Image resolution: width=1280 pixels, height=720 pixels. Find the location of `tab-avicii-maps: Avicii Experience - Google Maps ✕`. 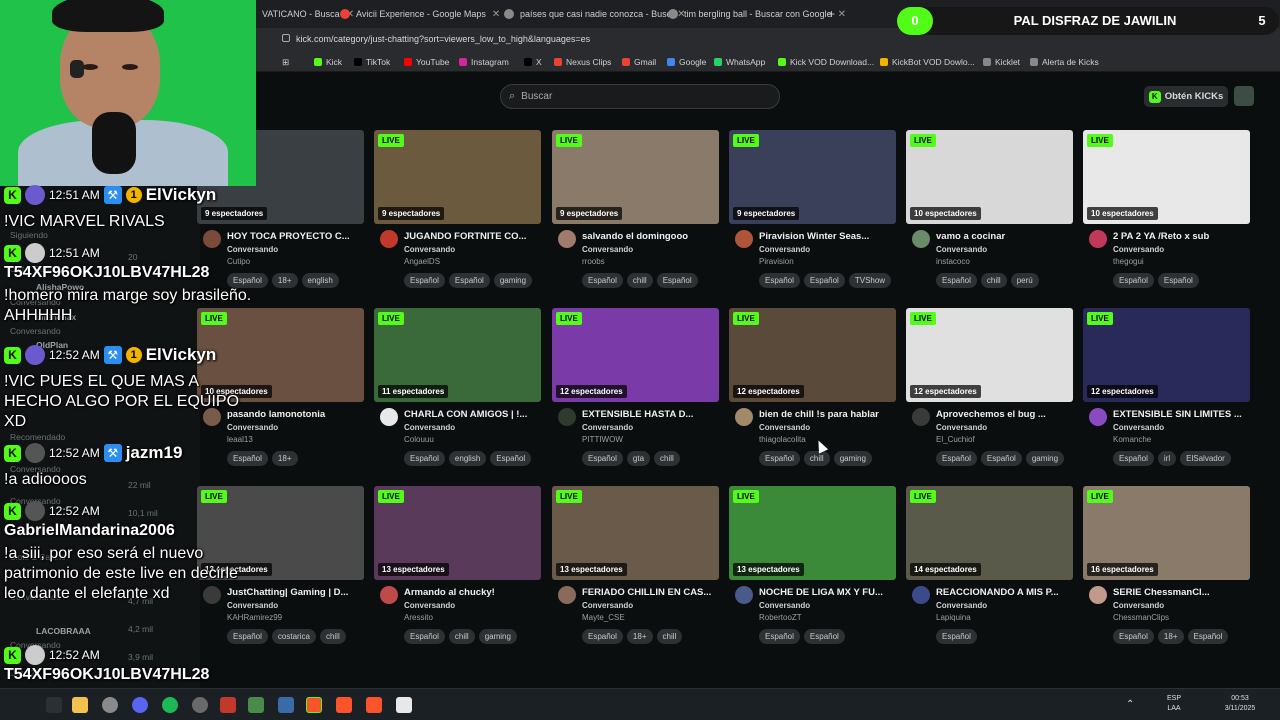

tab-avicii-maps: Avicii Experience - Google Maps ✕ is located at coordinates (420, 14).